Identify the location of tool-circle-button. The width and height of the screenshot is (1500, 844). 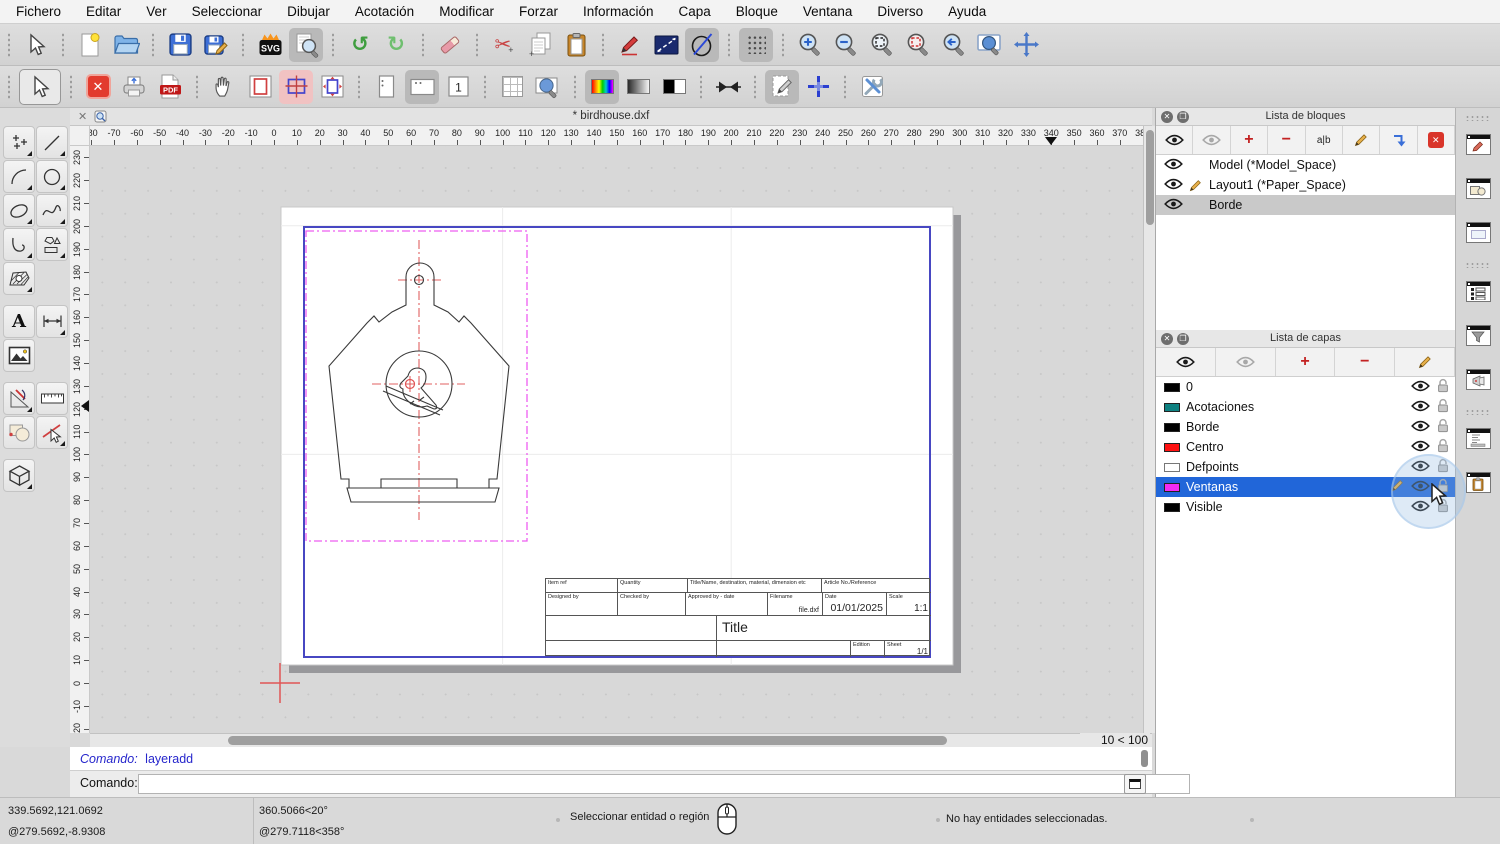
(52, 176).